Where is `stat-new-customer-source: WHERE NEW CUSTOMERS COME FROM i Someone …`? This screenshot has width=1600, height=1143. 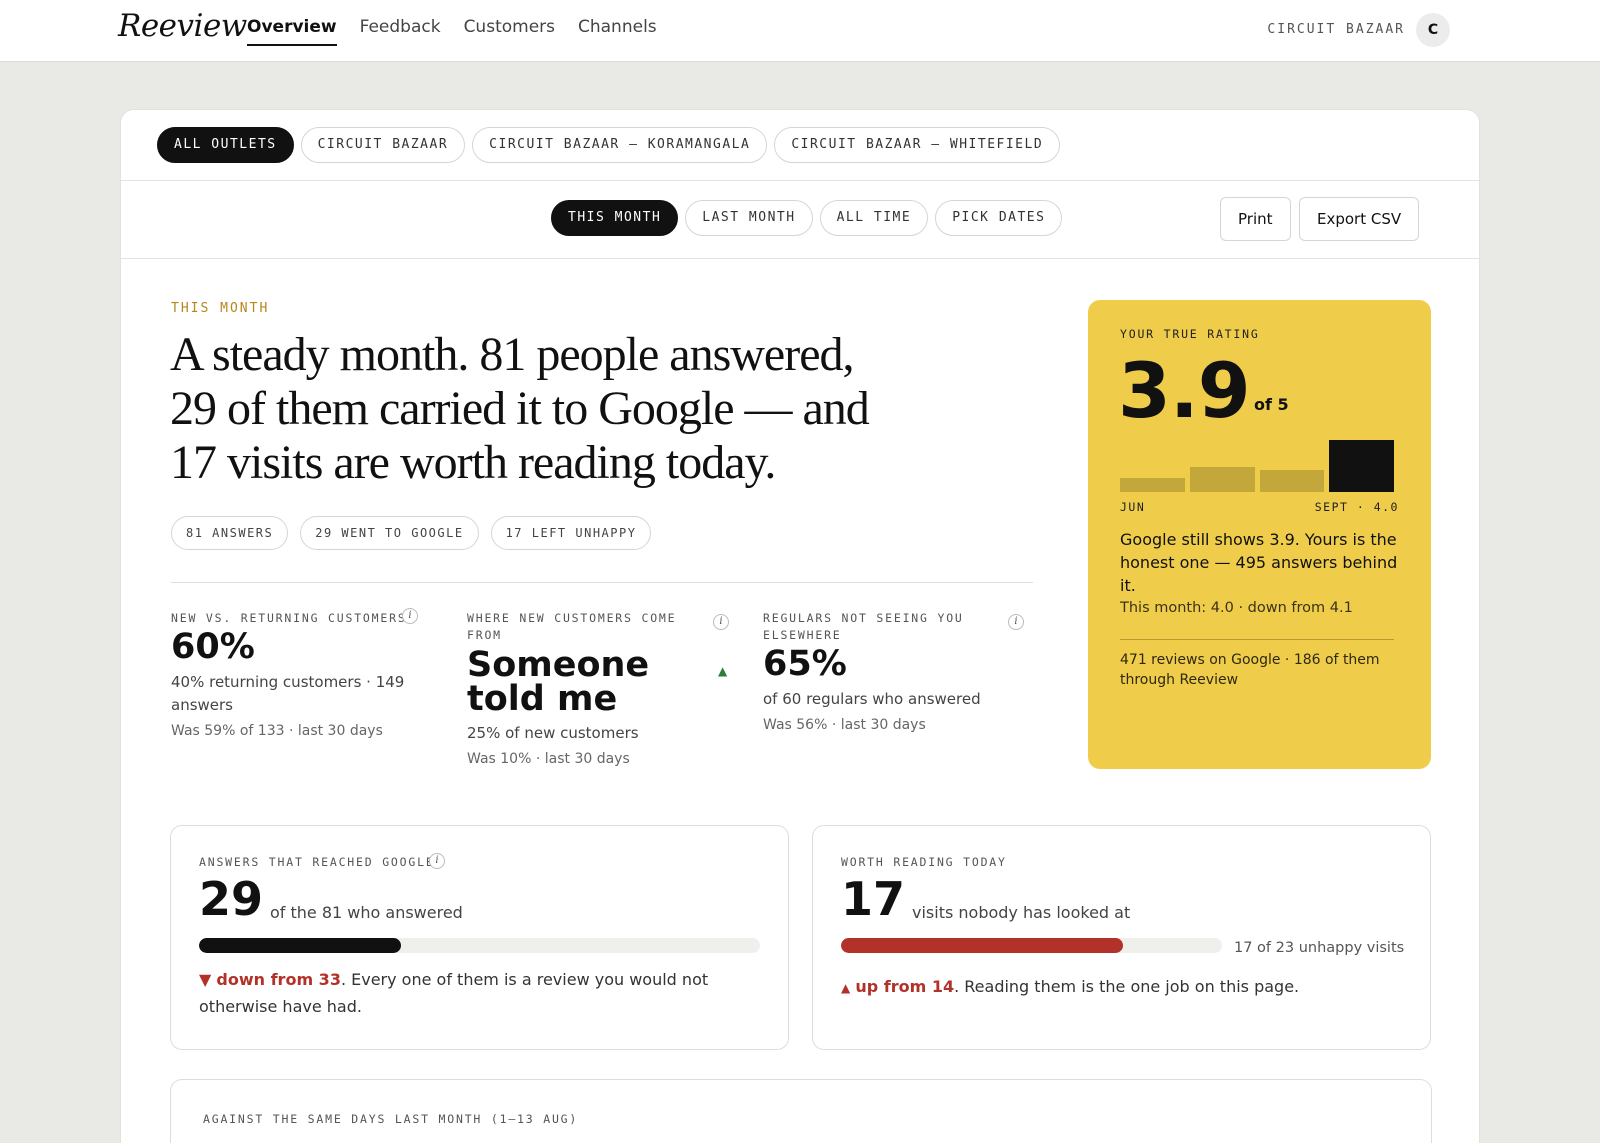 stat-new-customer-source: WHERE NEW CUSTOMERS COME FROM i Someone … is located at coordinates (598, 688).